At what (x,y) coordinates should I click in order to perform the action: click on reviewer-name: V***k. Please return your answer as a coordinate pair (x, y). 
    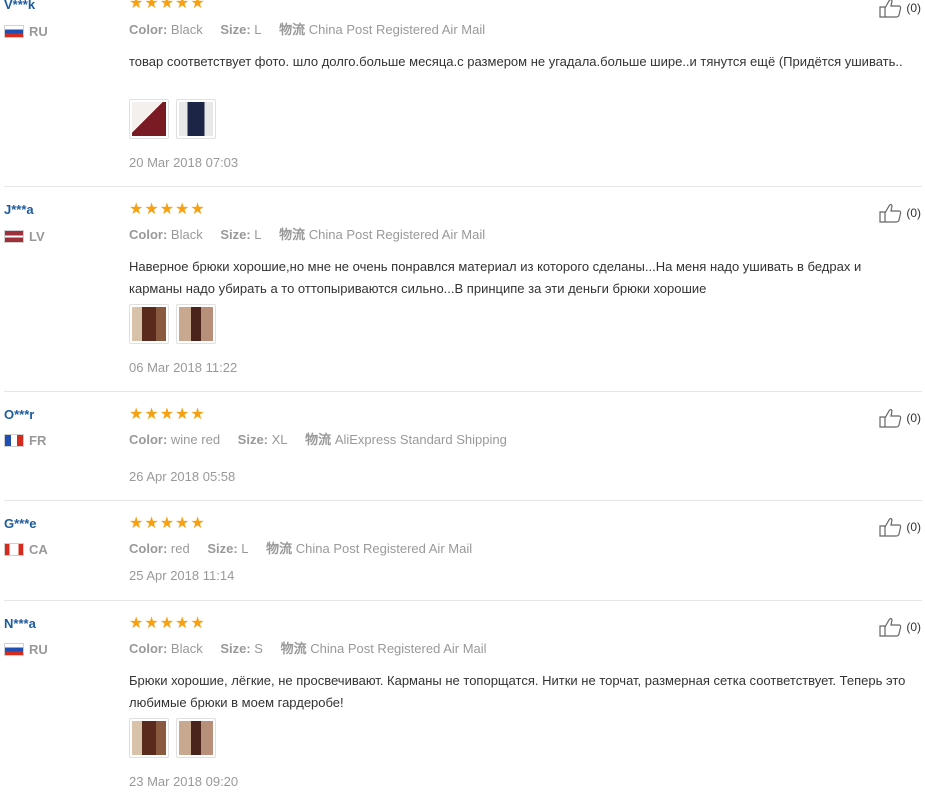
    Looking at the image, I should click on (19, 6).